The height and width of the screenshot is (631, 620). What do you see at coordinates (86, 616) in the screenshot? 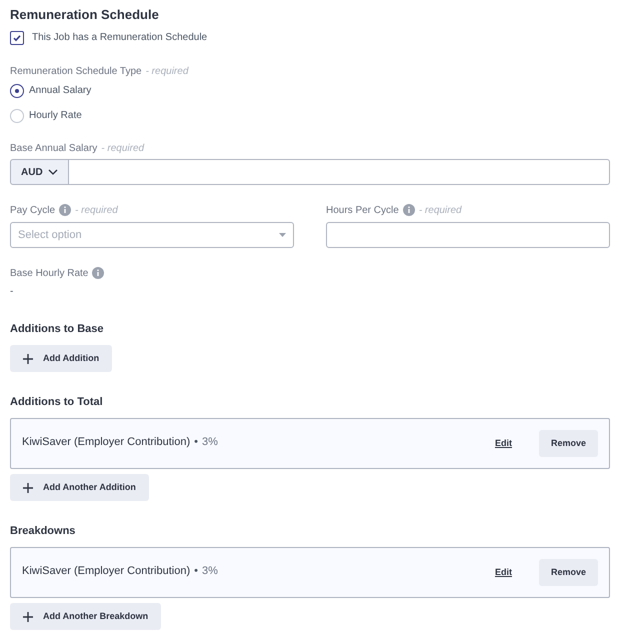
I see `add-button: Add Another Breakdown` at bounding box center [86, 616].